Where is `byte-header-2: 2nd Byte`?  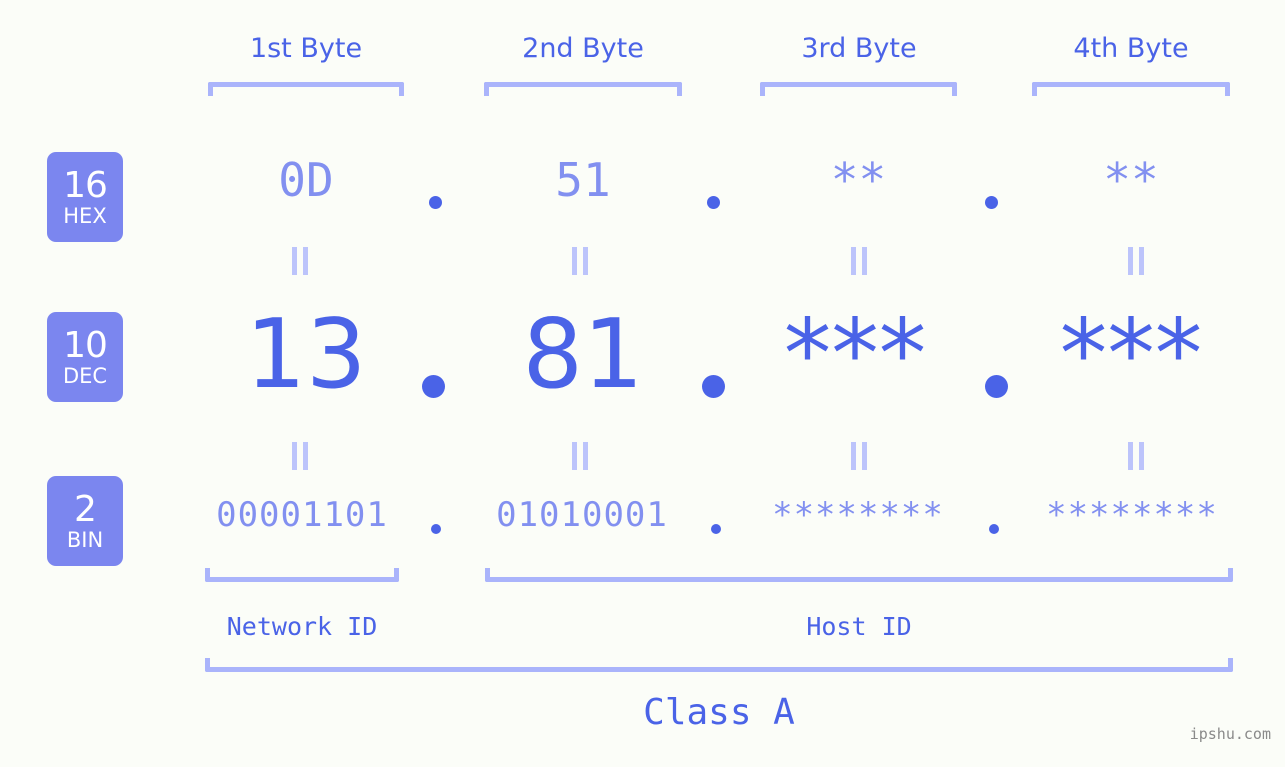
byte-header-2: 2nd Byte is located at coordinates (583, 48).